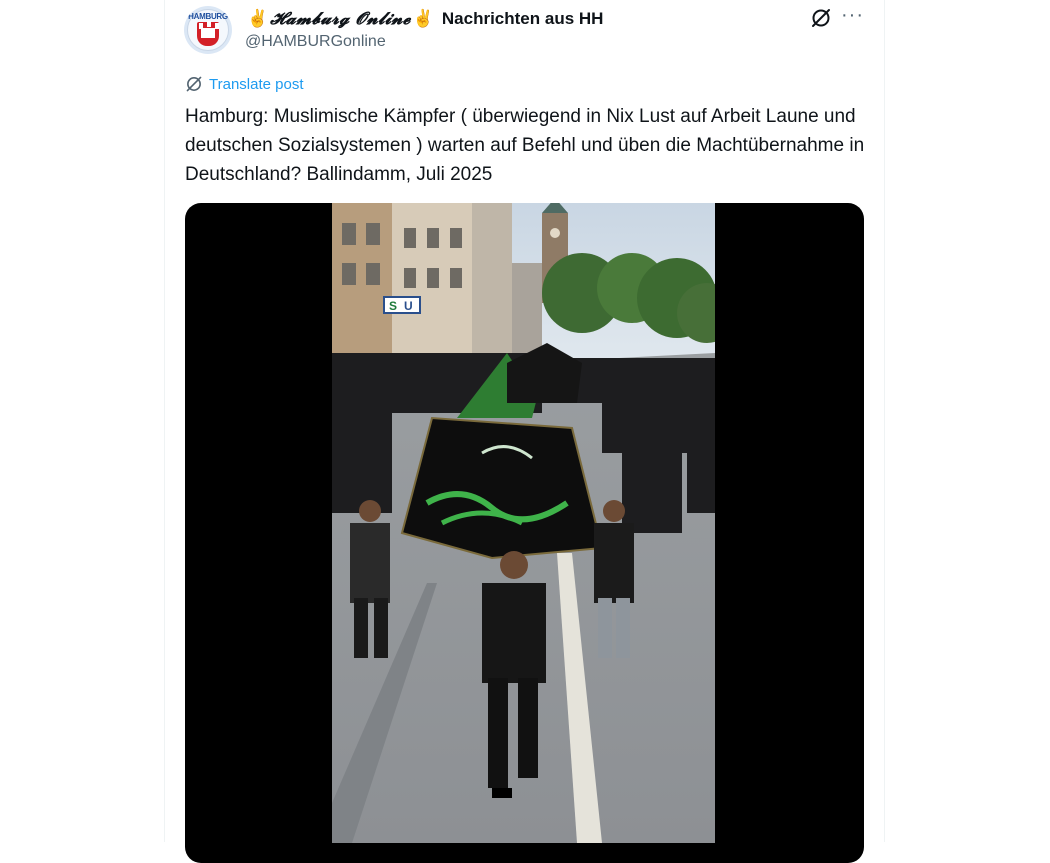  I want to click on avatar-label: HAMBURG, so click(208, 16).